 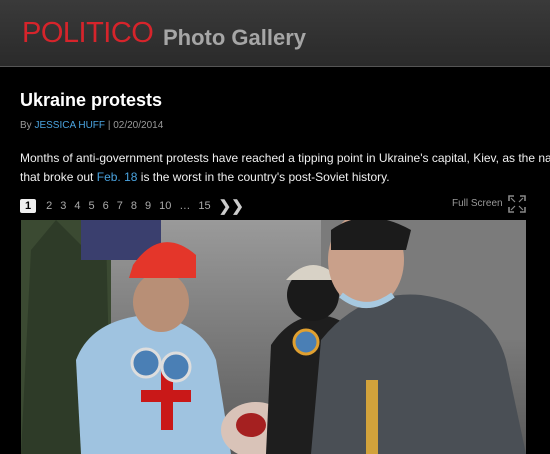 What do you see at coordinates (477, 203) in the screenshot?
I see `fullscreen-label: Full Screen` at bounding box center [477, 203].